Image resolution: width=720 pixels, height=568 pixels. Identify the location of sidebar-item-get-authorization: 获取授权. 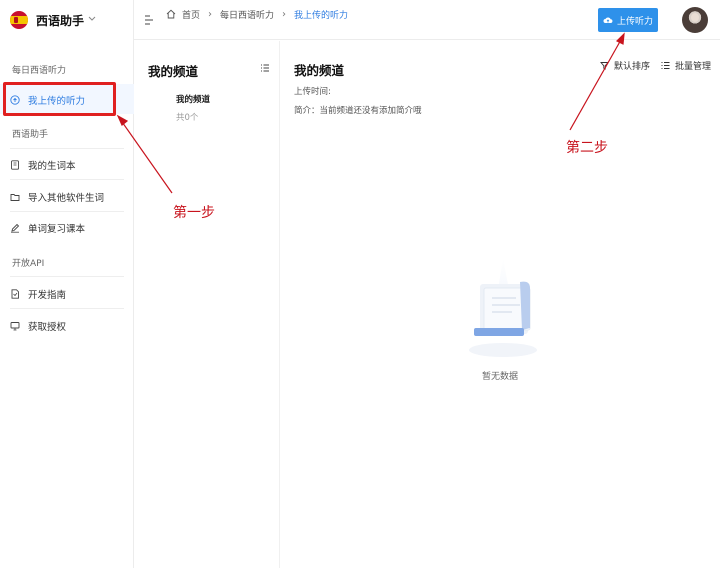
(38, 326).